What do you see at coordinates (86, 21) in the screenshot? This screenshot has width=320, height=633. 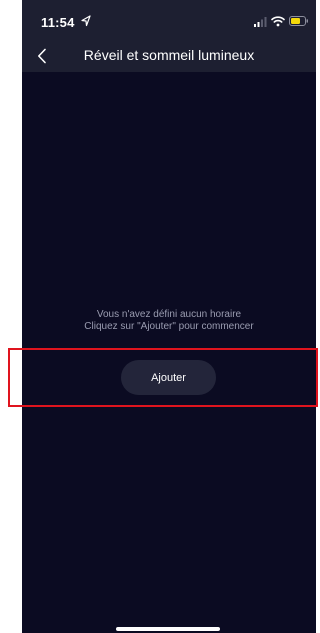 I see `location-arrow-icon` at bounding box center [86, 21].